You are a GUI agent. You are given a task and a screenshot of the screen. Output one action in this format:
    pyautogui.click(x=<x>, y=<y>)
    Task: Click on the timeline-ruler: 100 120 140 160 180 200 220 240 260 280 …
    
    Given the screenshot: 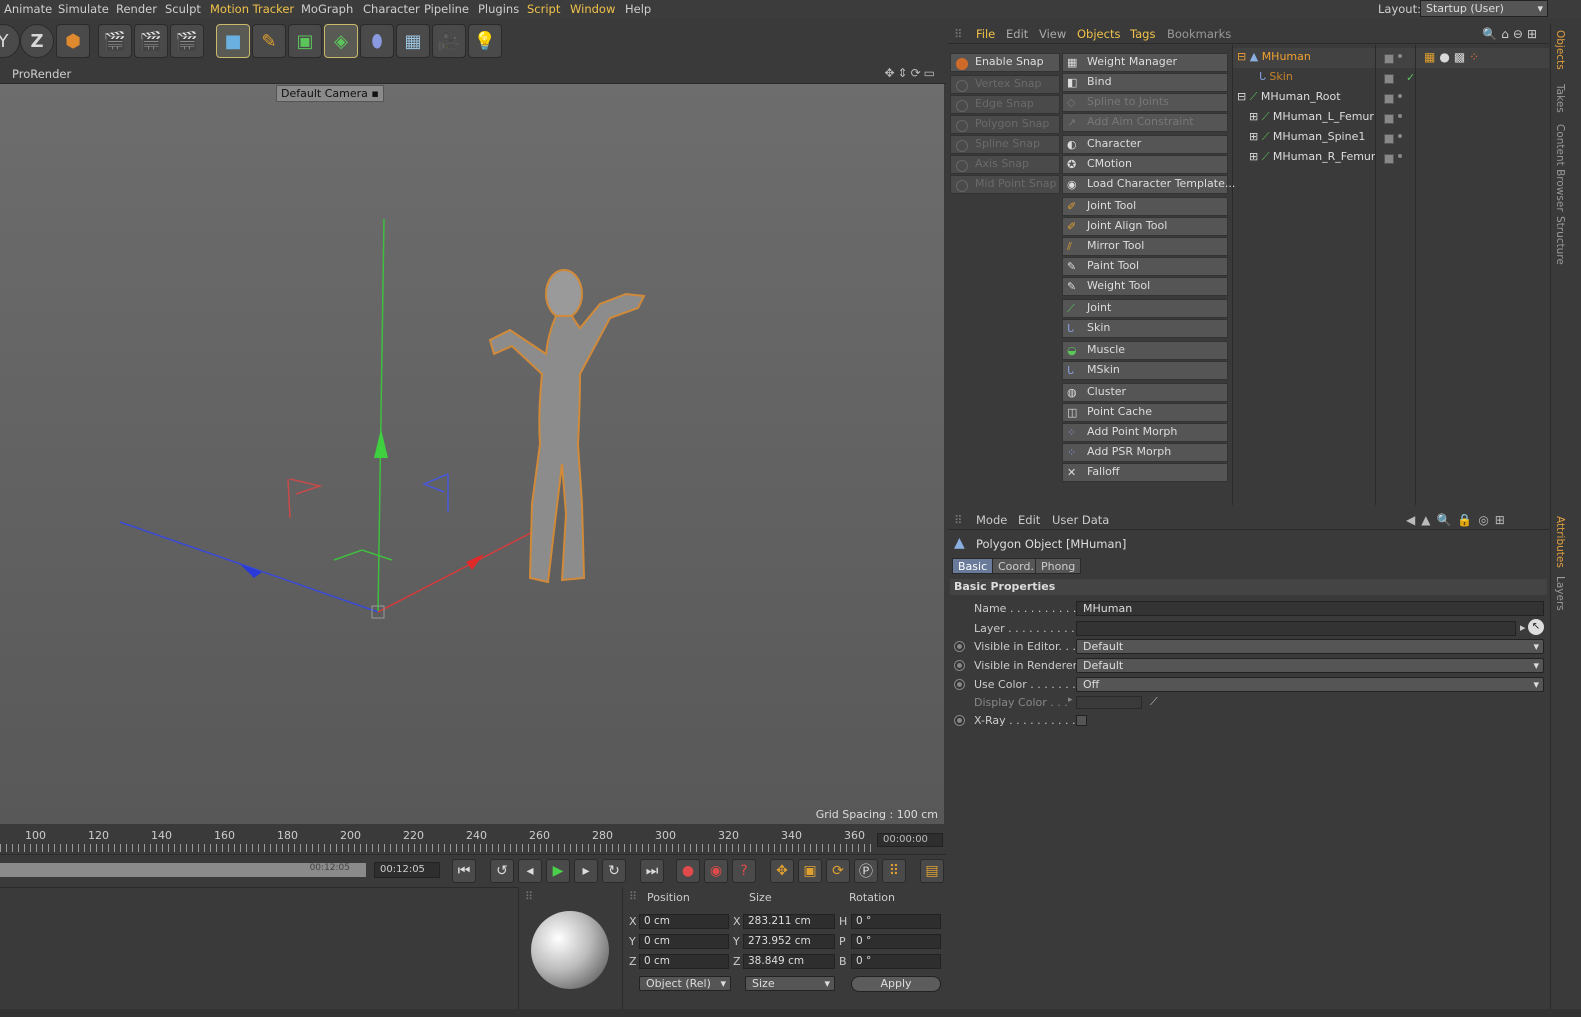 What is the action you would take?
    pyautogui.click(x=473, y=839)
    